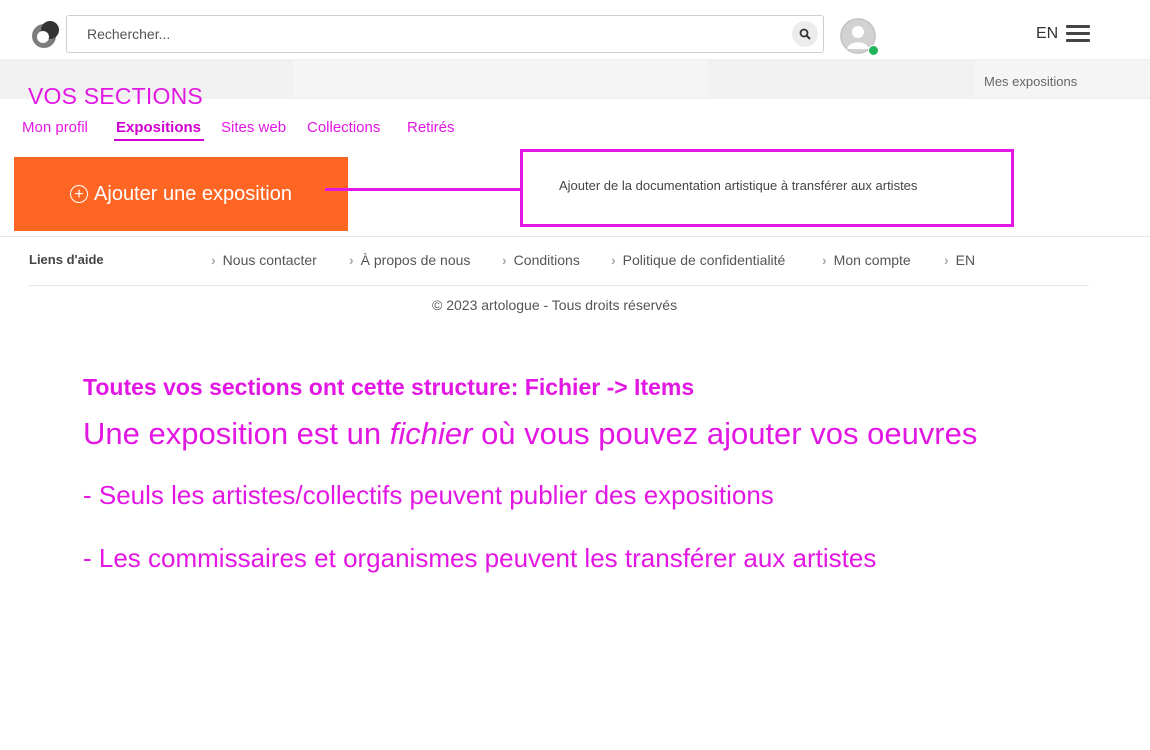 Image resolution: width=1150 pixels, height=750 pixels. I want to click on annotation-connector, so click(423, 189).